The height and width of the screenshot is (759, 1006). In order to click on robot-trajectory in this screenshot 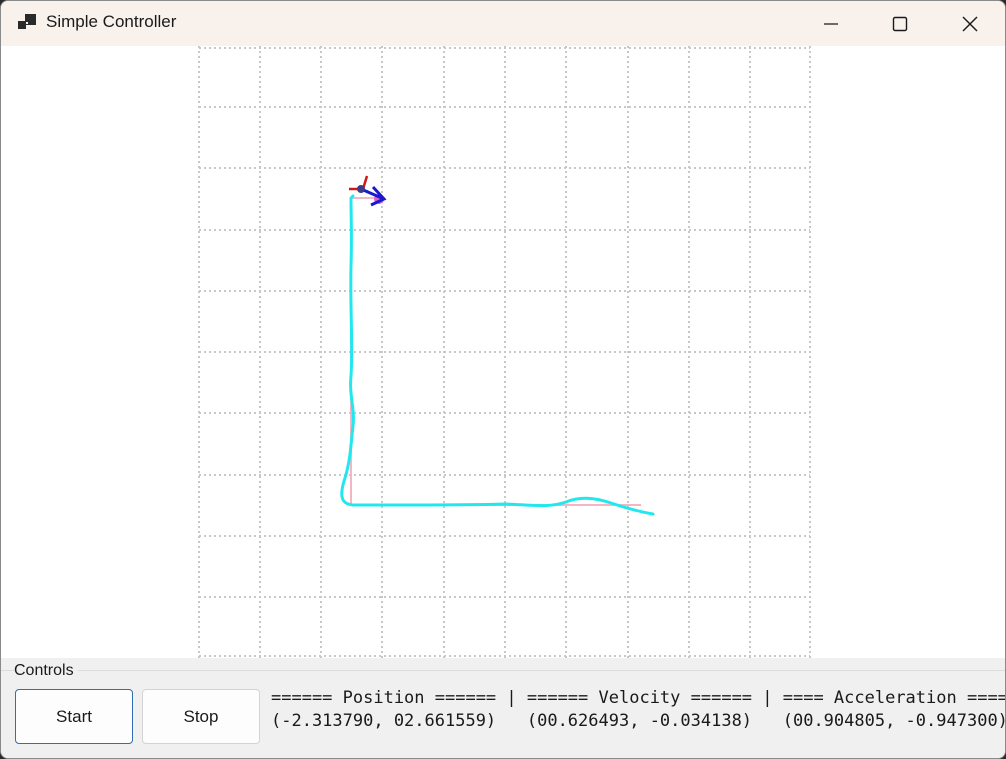, I will do `click(497, 355)`.